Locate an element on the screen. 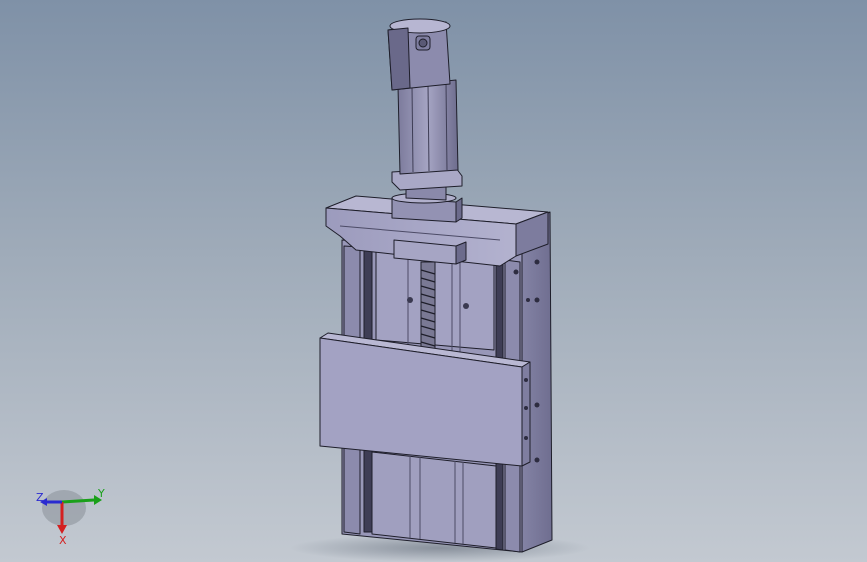 The height and width of the screenshot is (562, 867). view-orientation-triad: Y X Z is located at coordinates (73, 515).